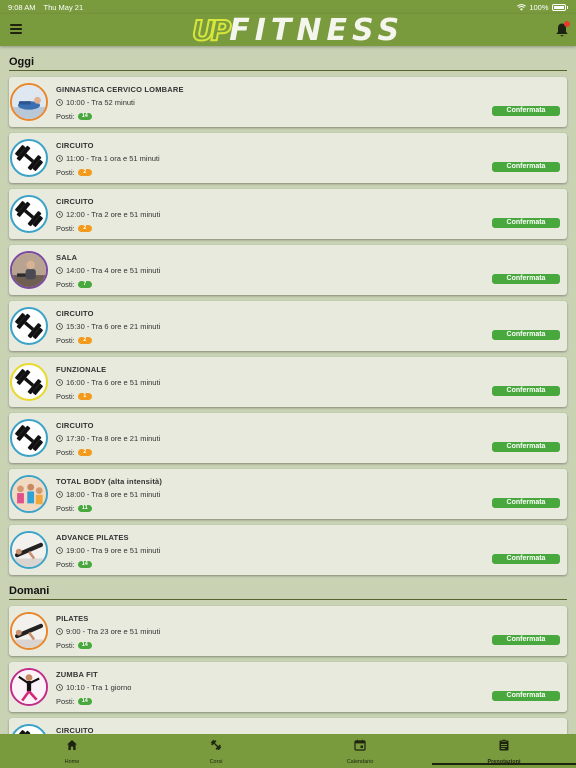  I want to click on class-title: PILATES, so click(72, 618).